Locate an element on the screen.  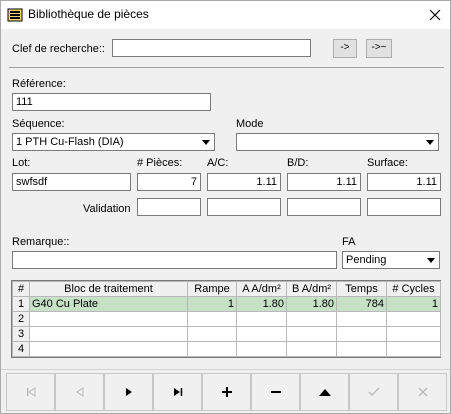
window-title: Bibliothèque de pièces is located at coordinates (88, 14).